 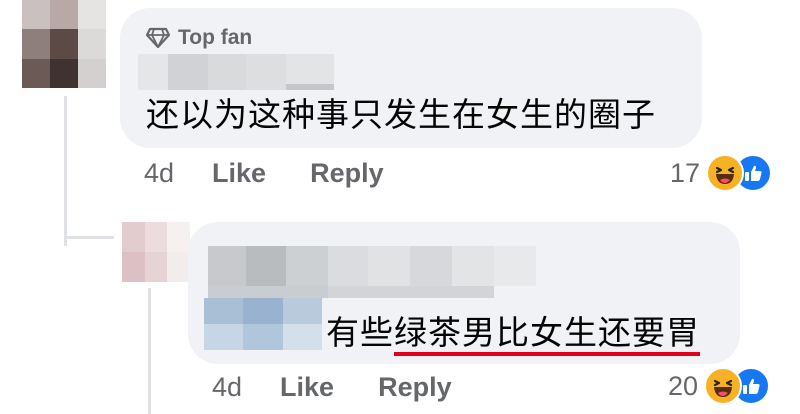 I want to click on reply-image-blurred, so click(x=263, y=324).